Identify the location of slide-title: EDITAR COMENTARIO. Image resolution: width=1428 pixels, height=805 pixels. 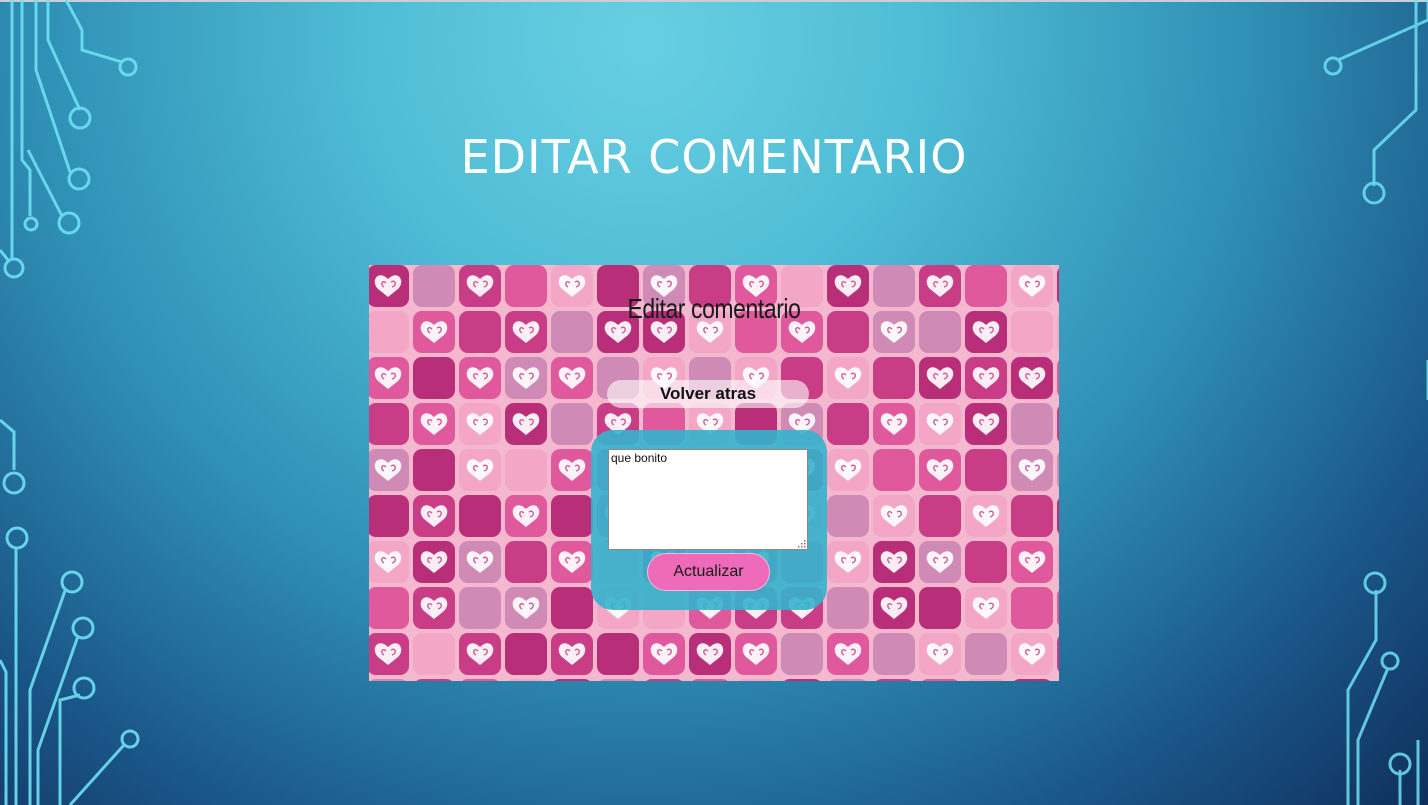
(714, 157).